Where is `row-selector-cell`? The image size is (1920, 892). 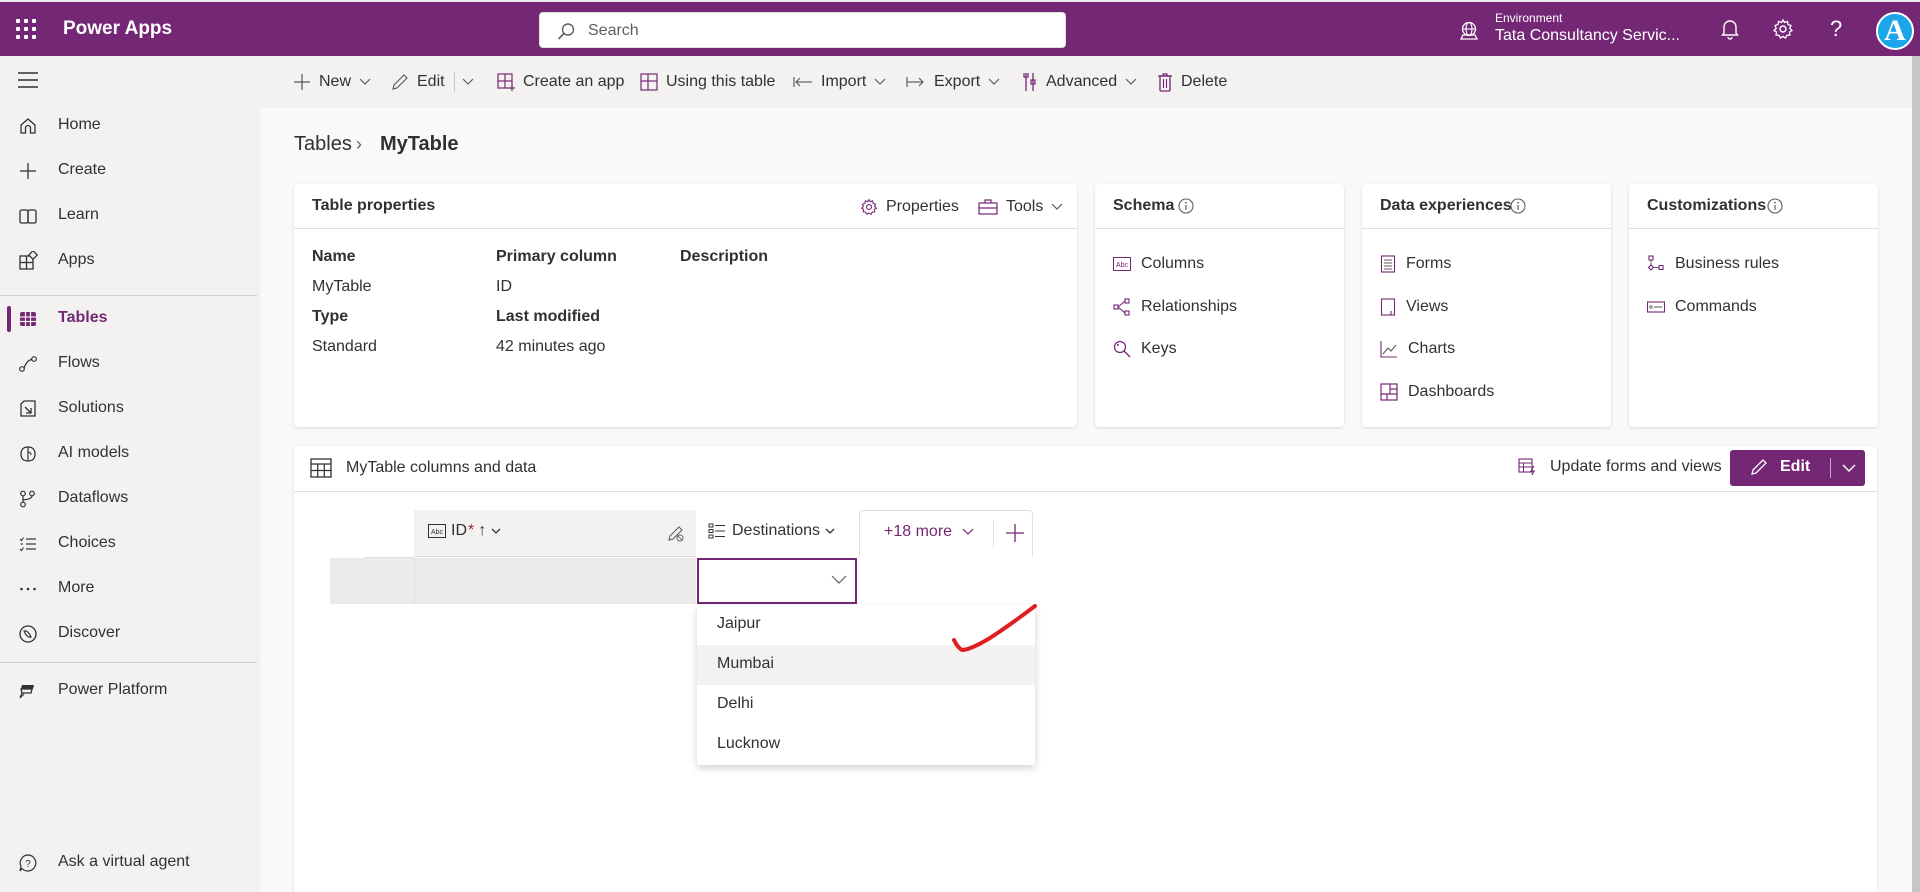
row-selector-cell is located at coordinates (372, 581).